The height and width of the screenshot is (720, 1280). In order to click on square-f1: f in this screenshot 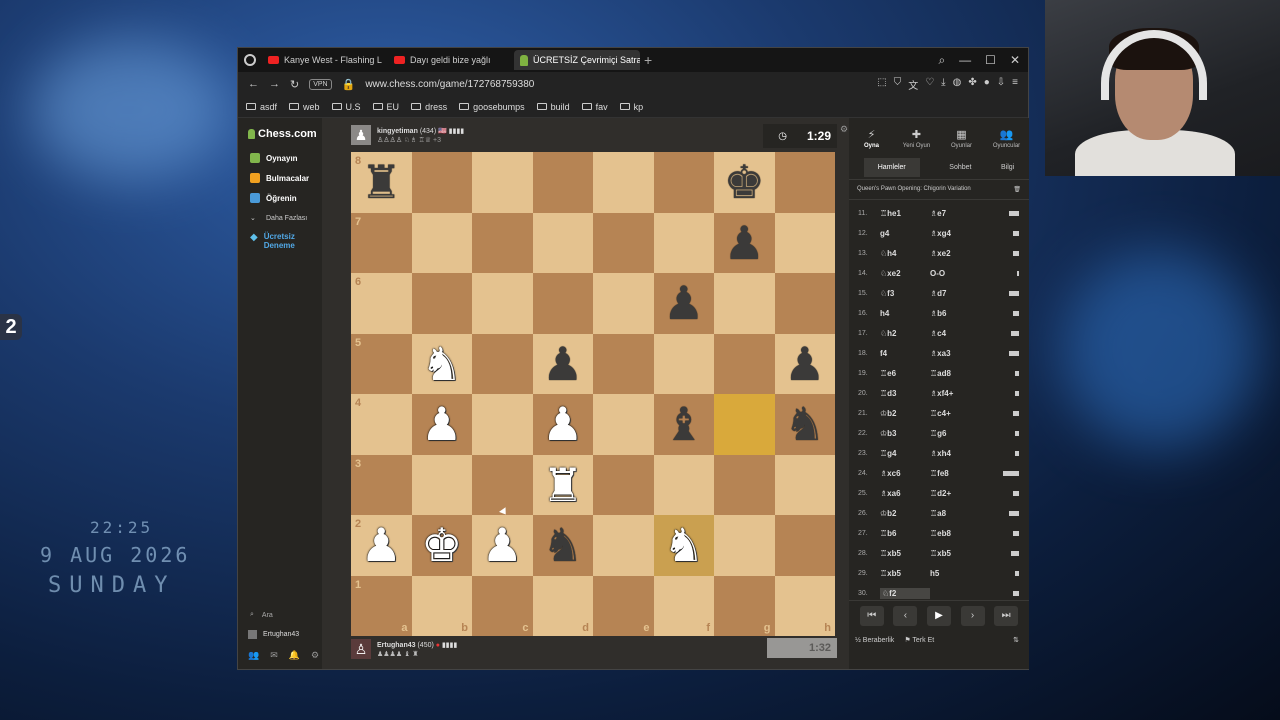, I will do `click(683, 605)`.